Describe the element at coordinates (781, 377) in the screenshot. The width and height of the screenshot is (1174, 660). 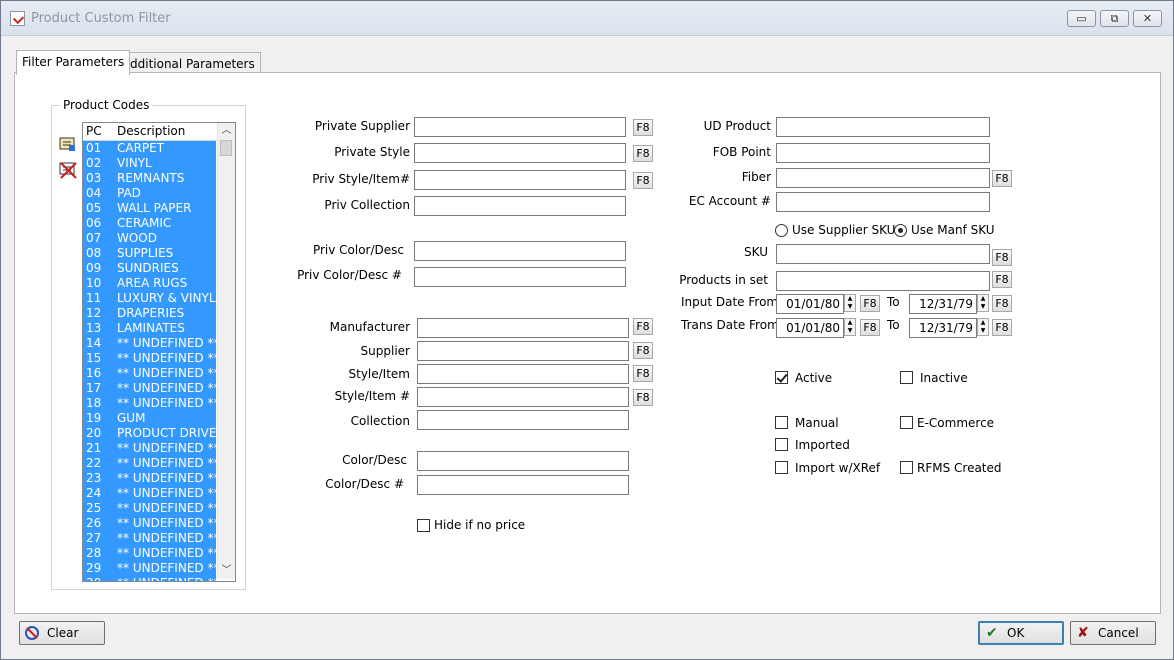
I see `active-checkbox` at that location.